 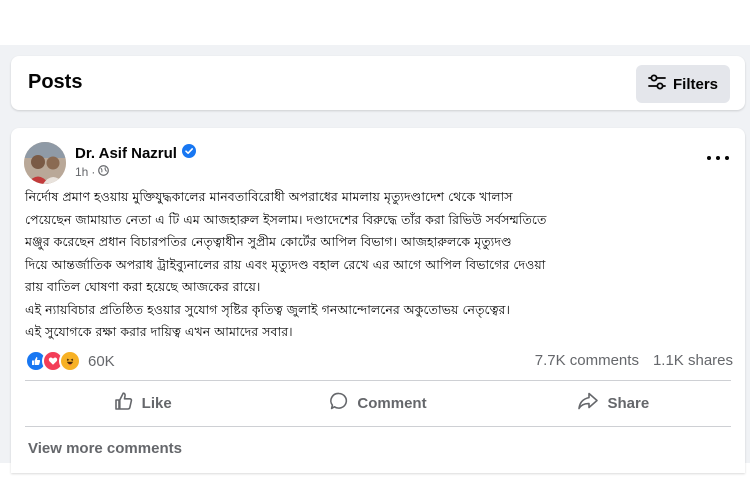 What do you see at coordinates (339, 403) in the screenshot?
I see `comment-icon` at bounding box center [339, 403].